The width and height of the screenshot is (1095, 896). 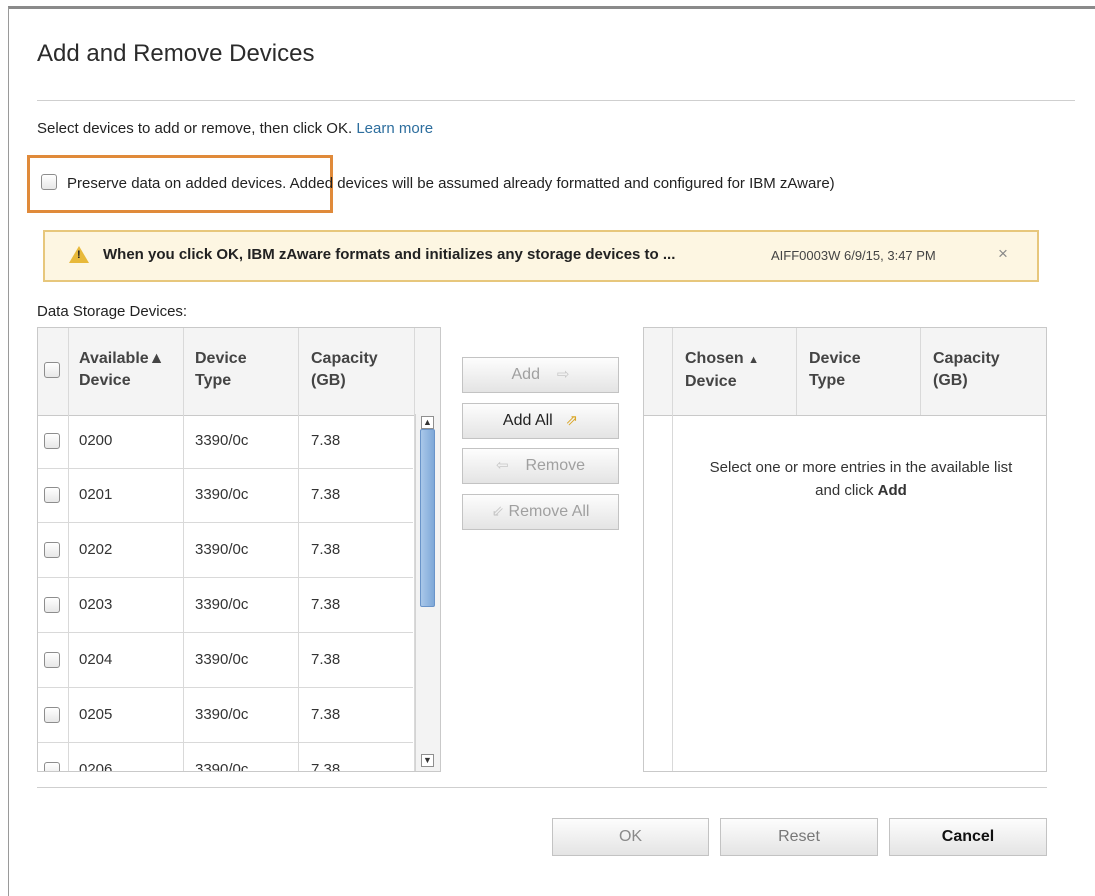 I want to click on col-available-device-line2: Device, so click(x=105, y=380).